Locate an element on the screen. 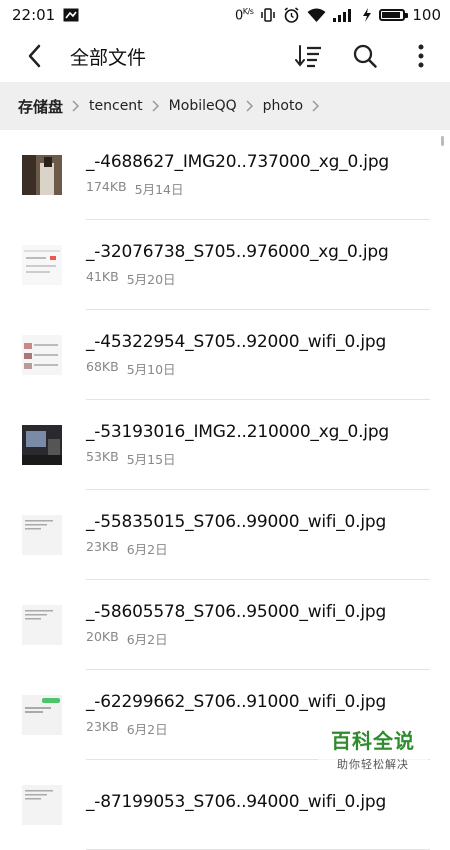 The image size is (450, 850). file-date: 5月15日 is located at coordinates (151, 459).